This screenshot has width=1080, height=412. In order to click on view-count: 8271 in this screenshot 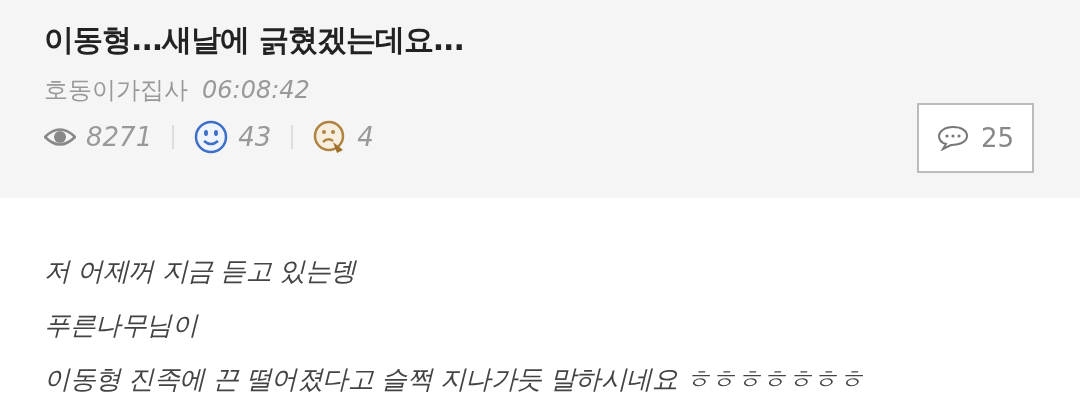, I will do `click(119, 137)`.